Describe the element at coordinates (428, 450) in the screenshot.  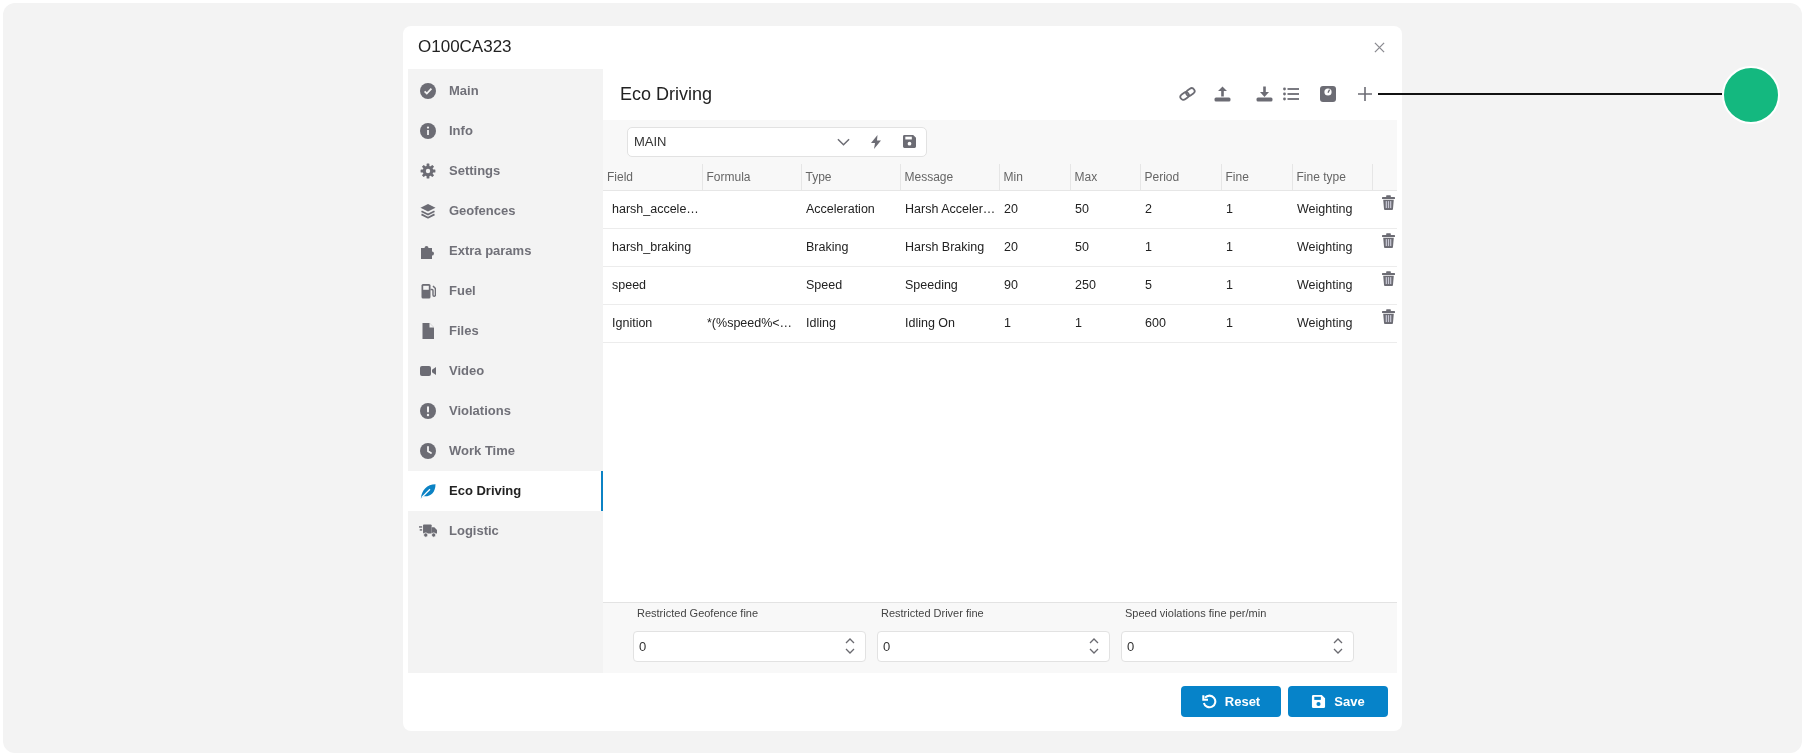
I see `clock-icon` at that location.